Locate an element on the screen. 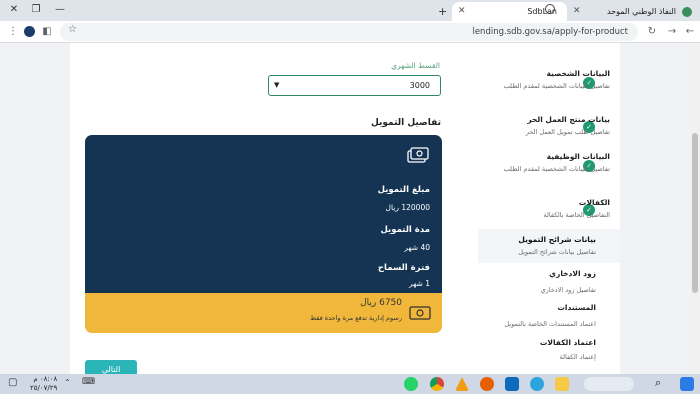  sidebar-icon: ◧ is located at coordinates (47, 32).